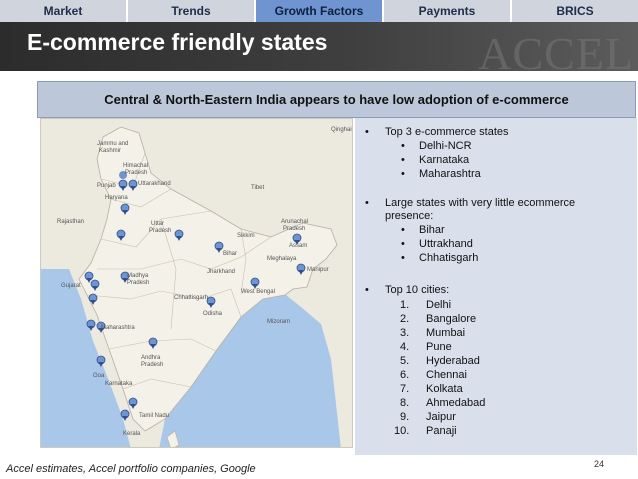  Describe the element at coordinates (341, 130) in the screenshot. I see `map-label-qinghai: Qinghai` at that location.